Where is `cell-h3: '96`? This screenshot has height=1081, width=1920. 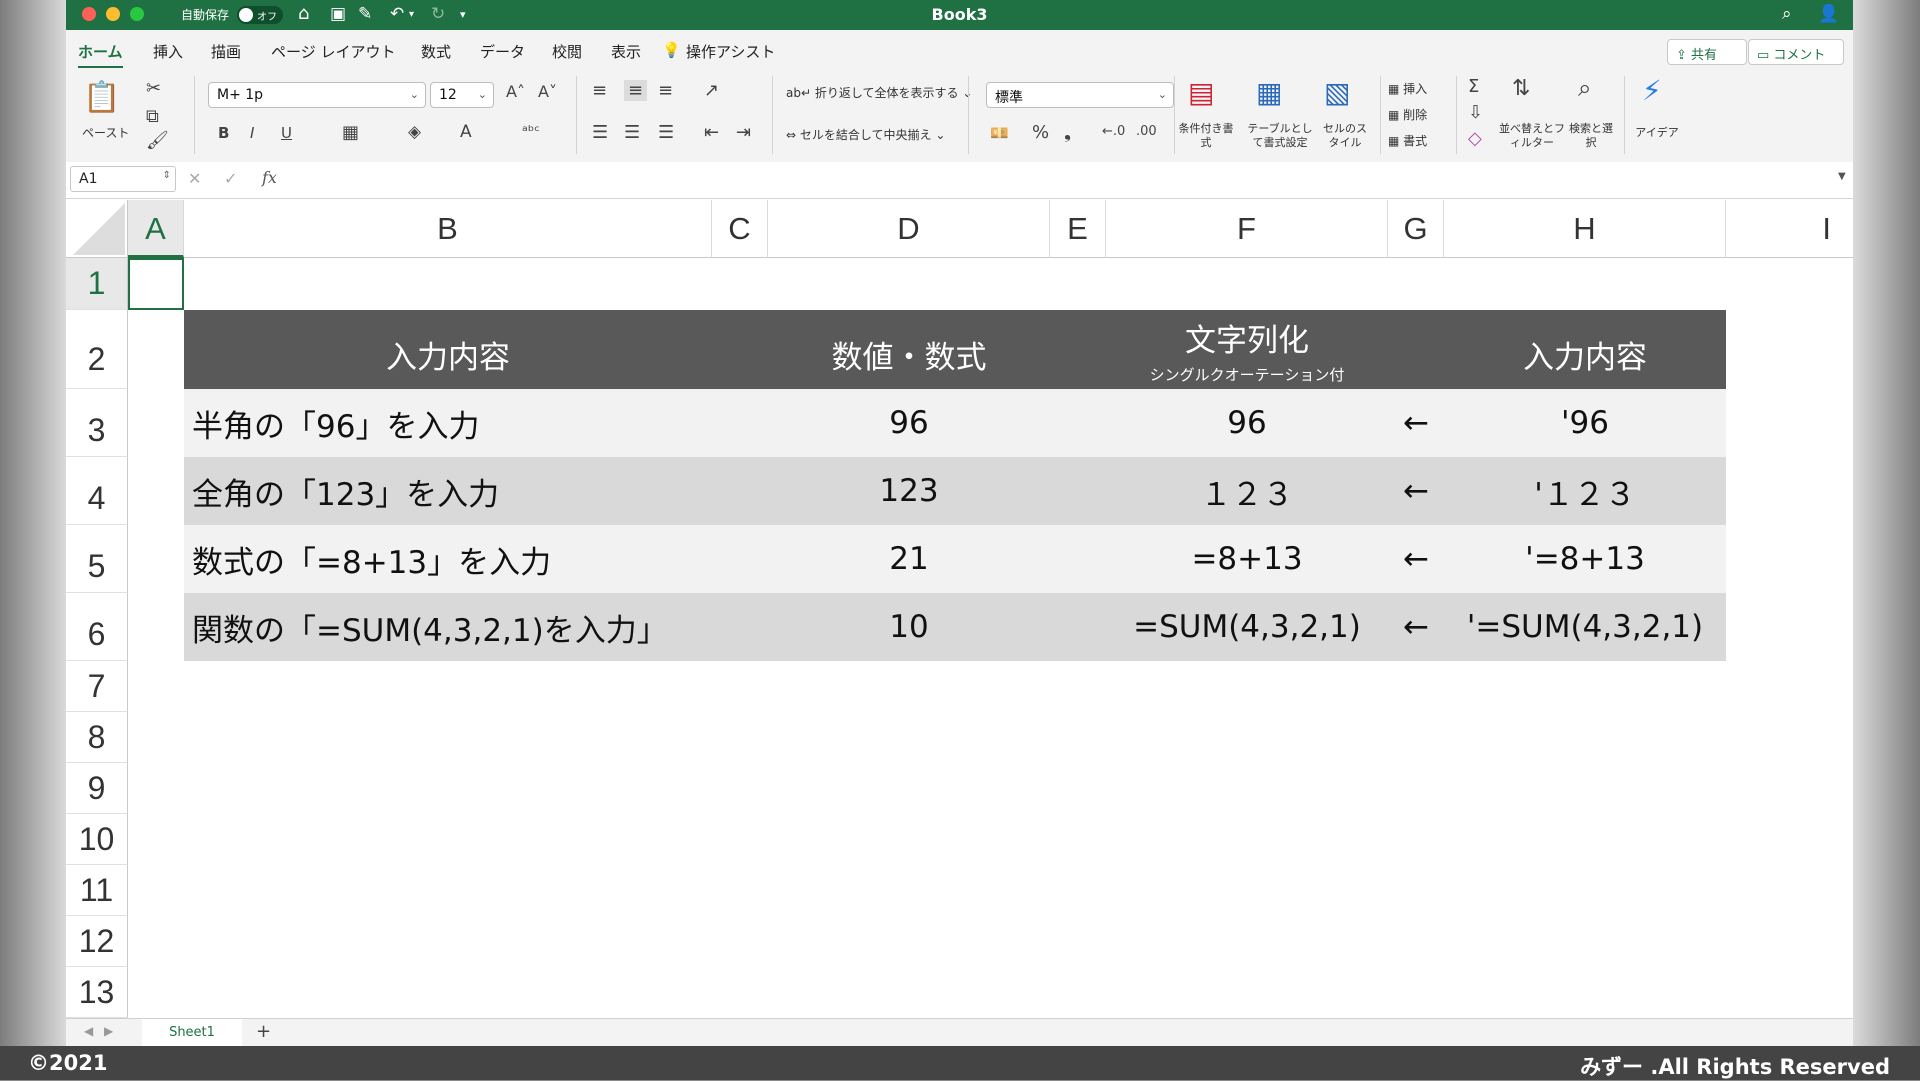
cell-h3: '96 is located at coordinates (1585, 423).